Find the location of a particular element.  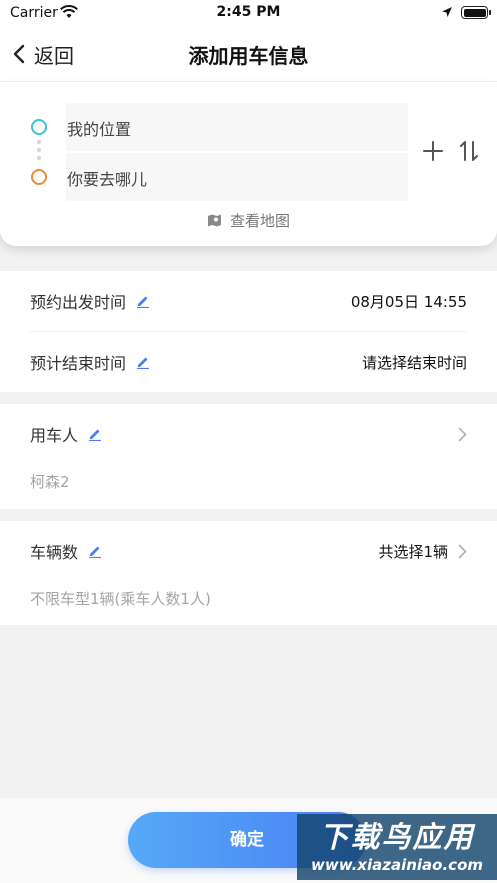

page-title: 添加用车信息 is located at coordinates (248, 56).